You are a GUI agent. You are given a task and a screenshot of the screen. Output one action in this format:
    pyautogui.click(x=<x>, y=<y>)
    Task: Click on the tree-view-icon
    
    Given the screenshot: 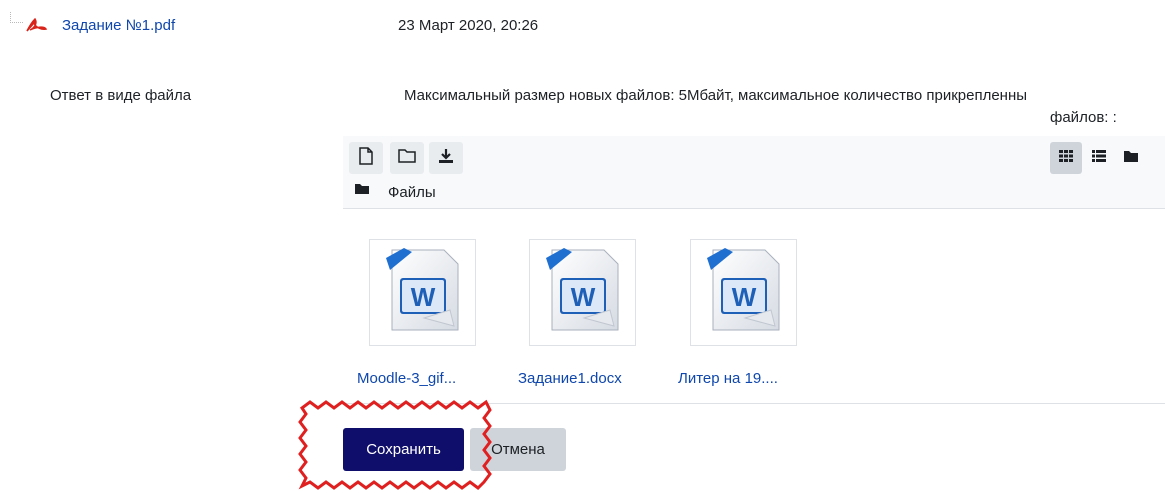 What is the action you would take?
    pyautogui.click(x=1131, y=158)
    